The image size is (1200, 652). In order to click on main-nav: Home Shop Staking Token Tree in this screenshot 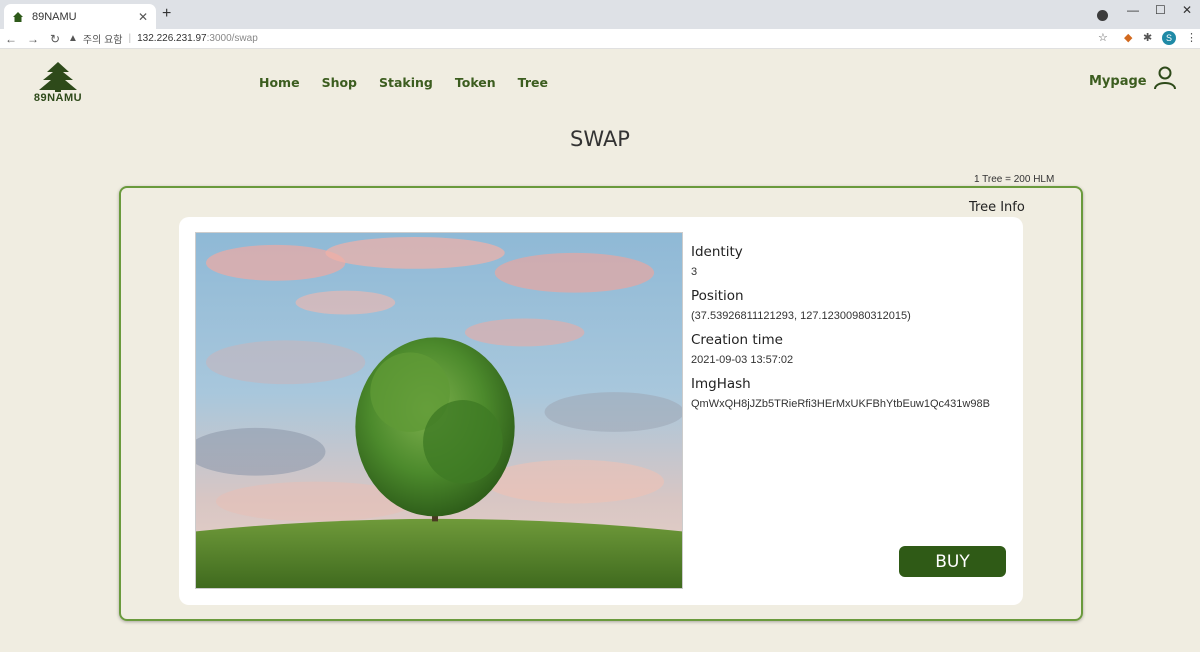, I will do `click(414, 82)`.